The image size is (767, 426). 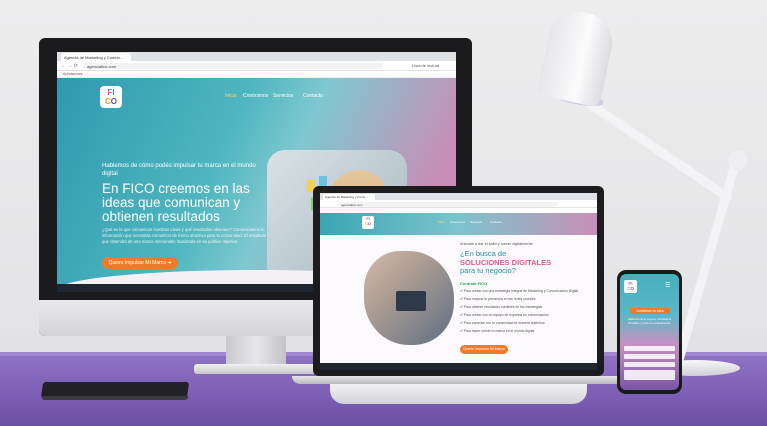 I want to click on lamp-arm-upper, so click(x=658, y=150).